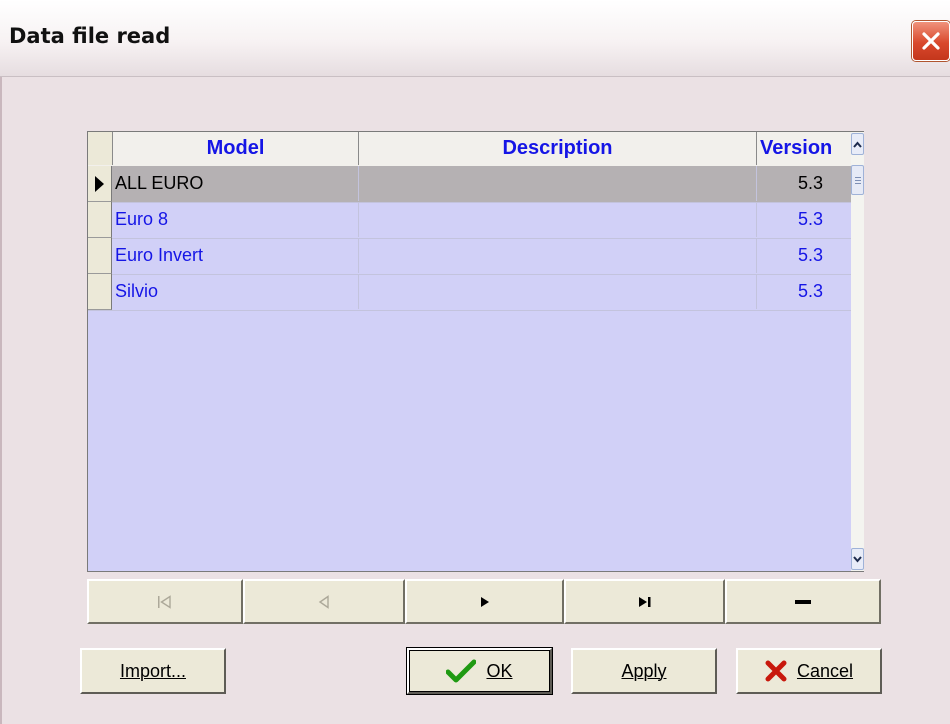  What do you see at coordinates (1, 362) in the screenshot?
I see `window-left-border` at bounding box center [1, 362].